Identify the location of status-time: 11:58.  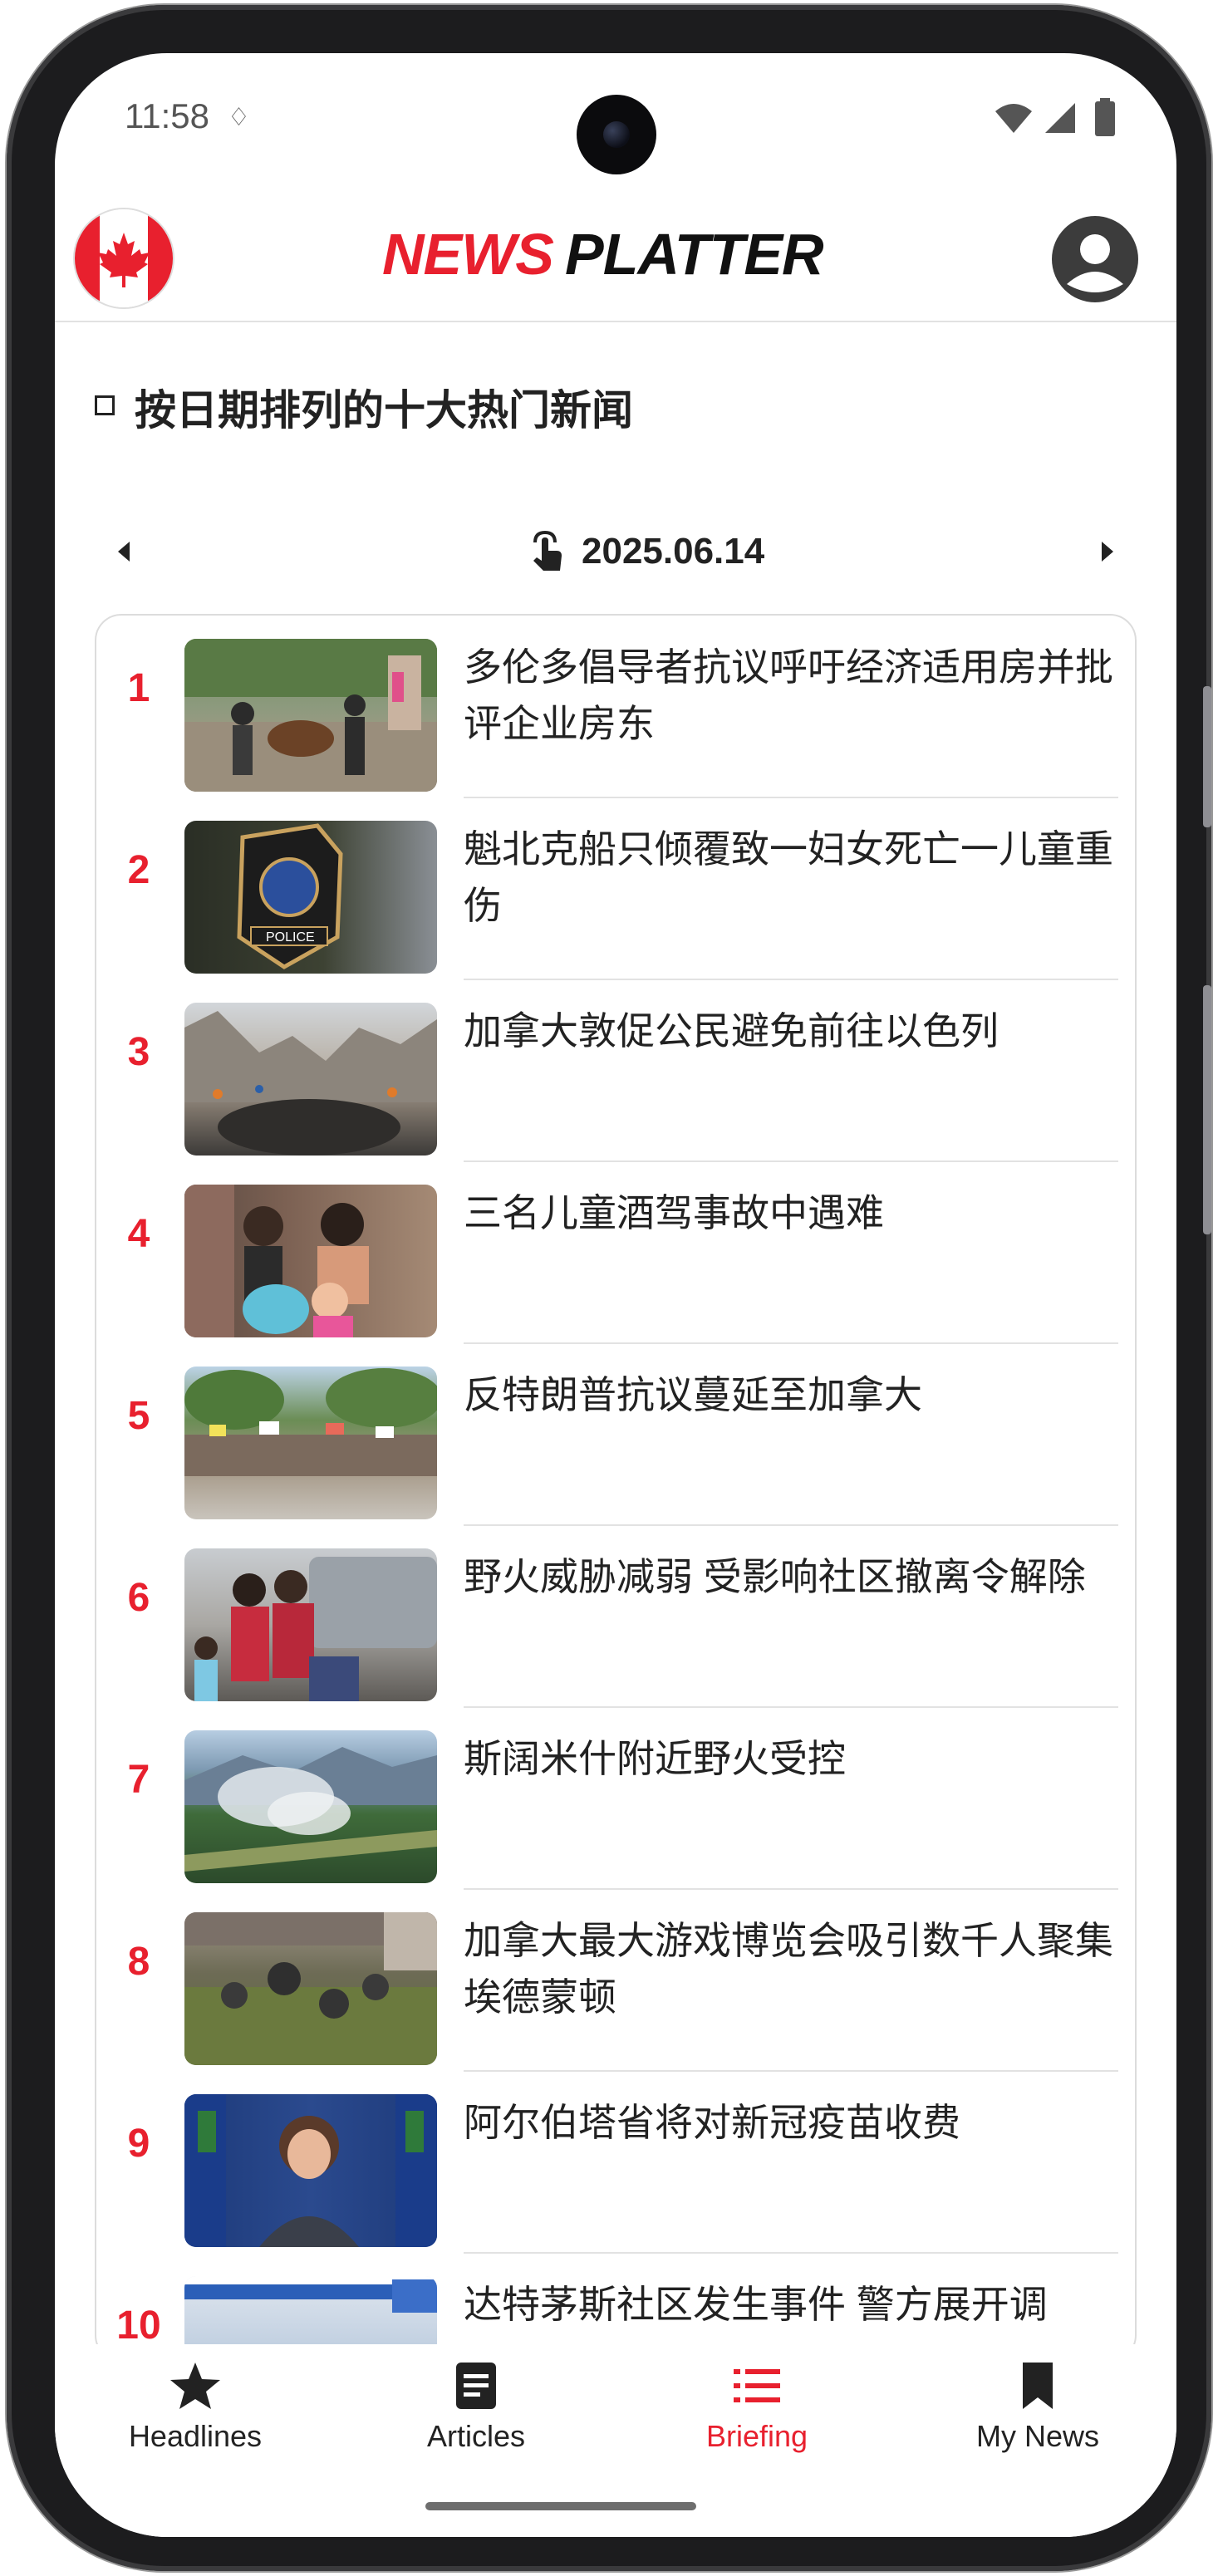
(167, 115).